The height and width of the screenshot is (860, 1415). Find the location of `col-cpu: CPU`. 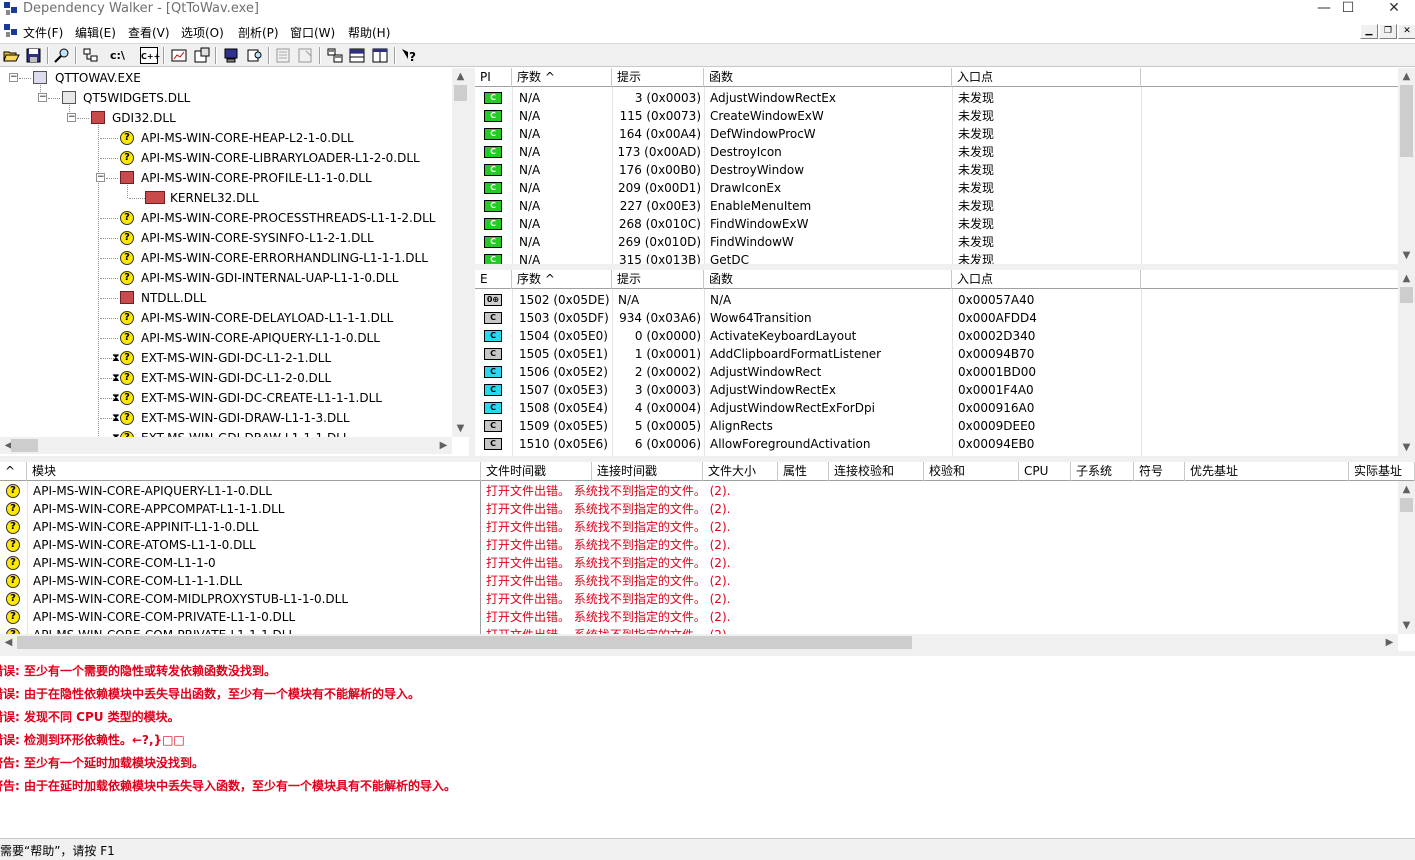

col-cpu: CPU is located at coordinates (1045, 471).